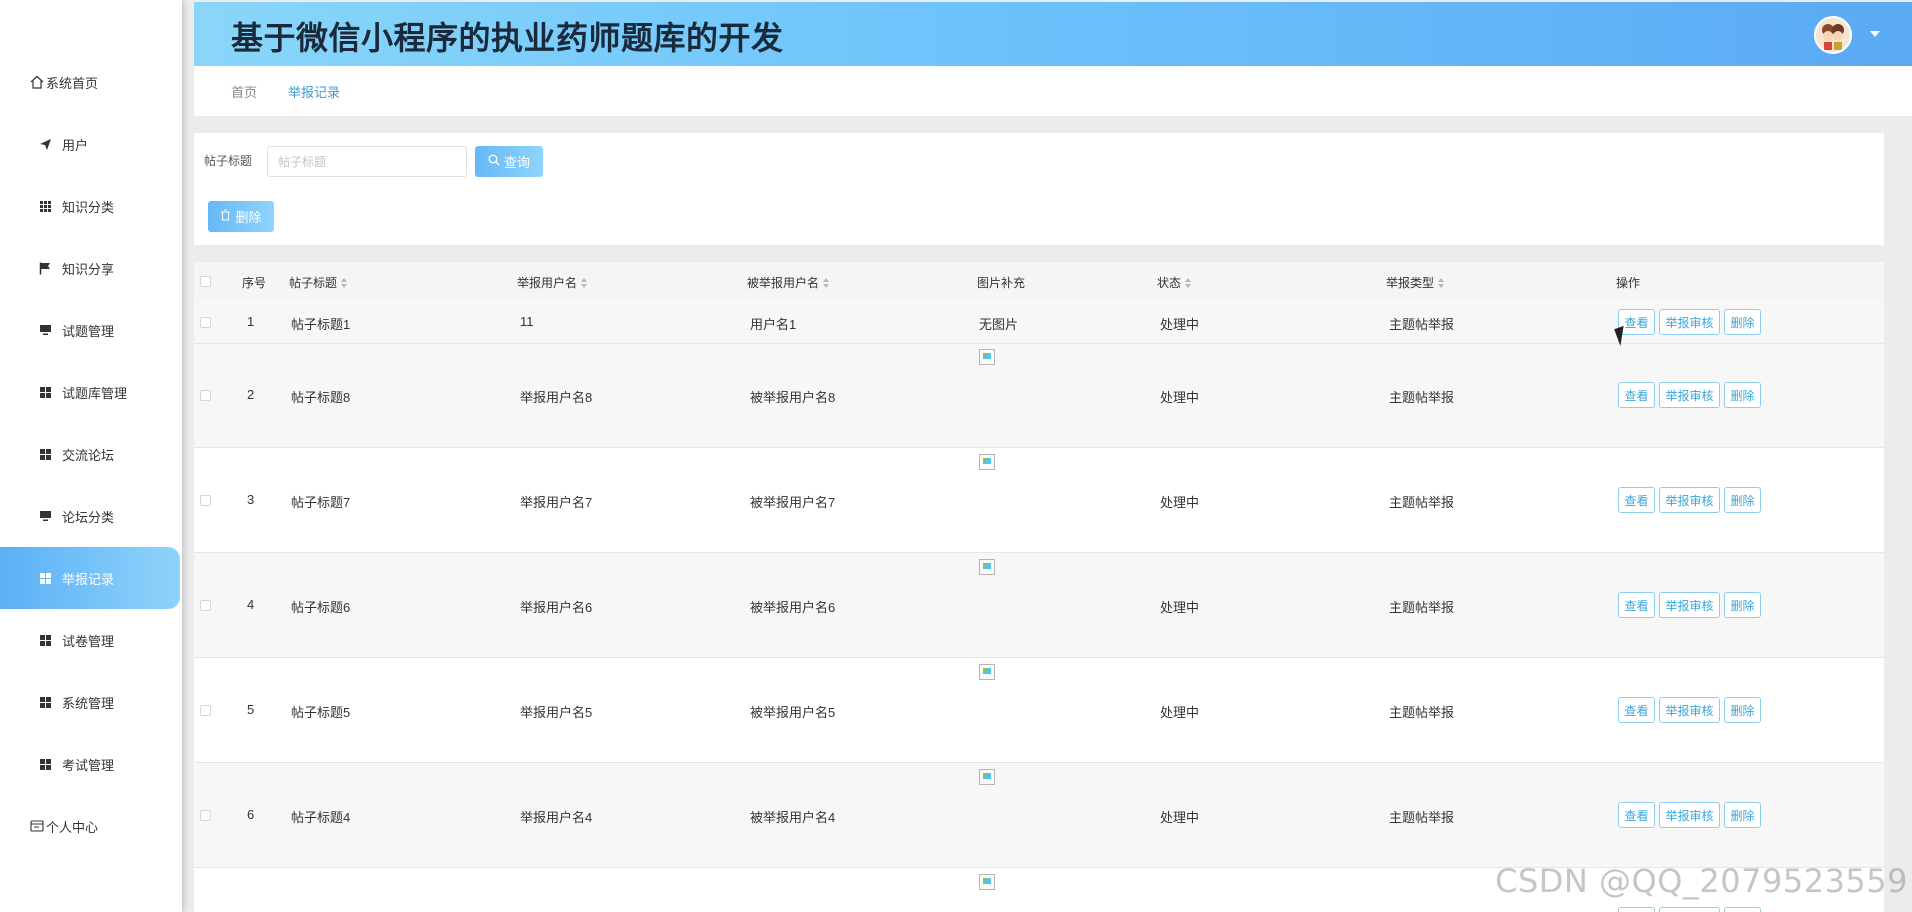 The height and width of the screenshot is (912, 1912). I want to click on column-header-reporter: 举报用户名, so click(552, 282).